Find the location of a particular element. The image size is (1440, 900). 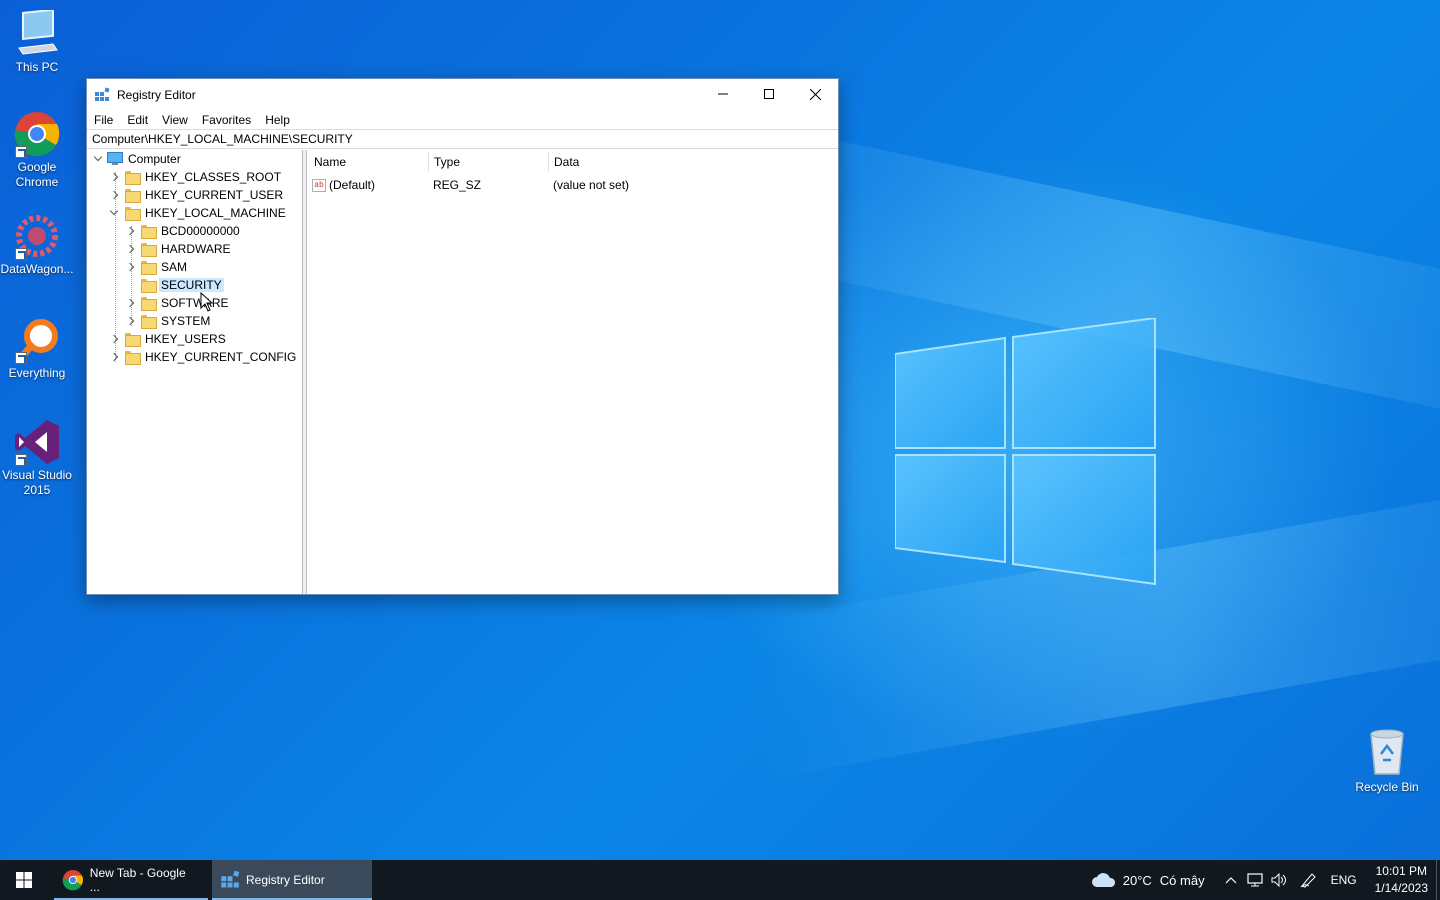

tree-label: HKEY_USERS is located at coordinates (185, 339).